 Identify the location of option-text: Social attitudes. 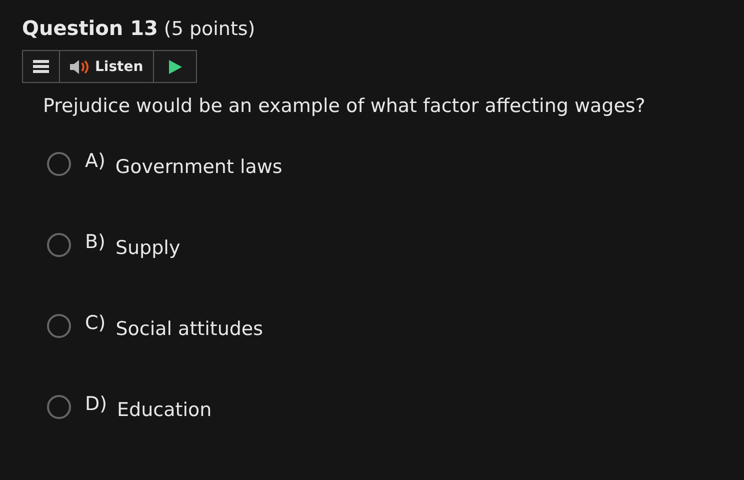
(190, 329).